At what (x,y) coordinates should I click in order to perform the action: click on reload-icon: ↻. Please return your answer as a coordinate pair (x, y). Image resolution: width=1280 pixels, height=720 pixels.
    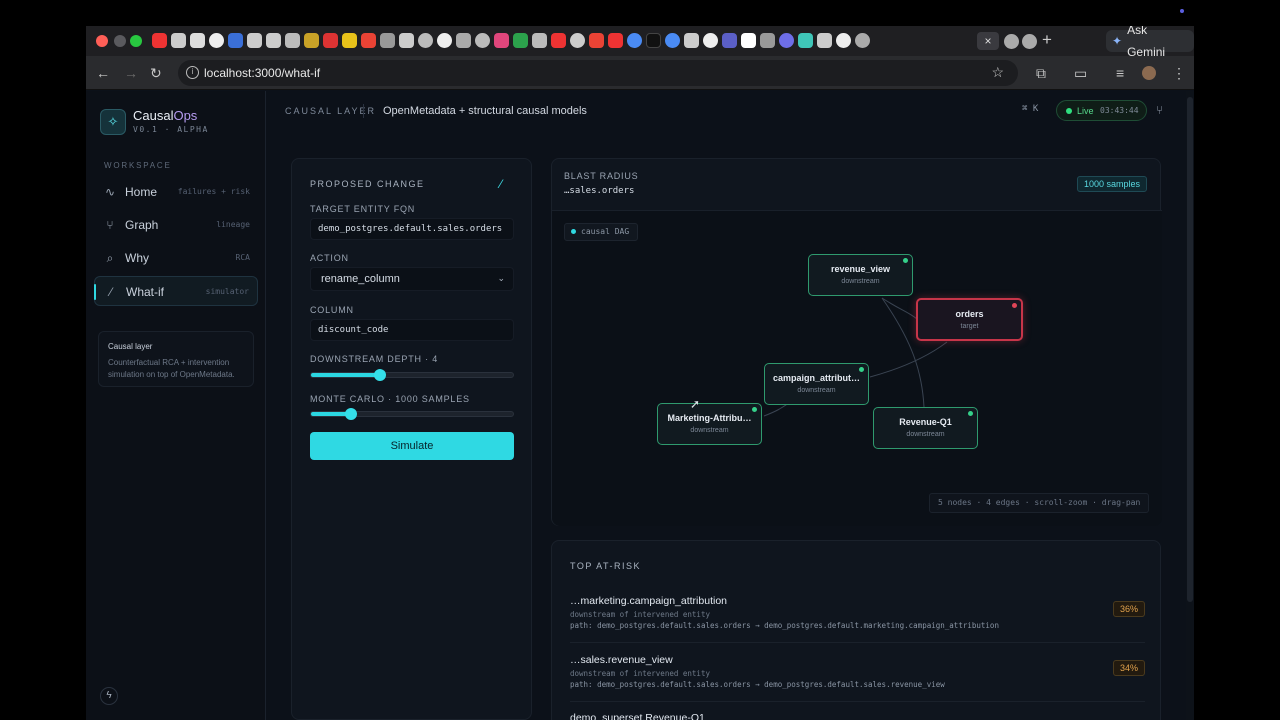
    Looking at the image, I should click on (156, 73).